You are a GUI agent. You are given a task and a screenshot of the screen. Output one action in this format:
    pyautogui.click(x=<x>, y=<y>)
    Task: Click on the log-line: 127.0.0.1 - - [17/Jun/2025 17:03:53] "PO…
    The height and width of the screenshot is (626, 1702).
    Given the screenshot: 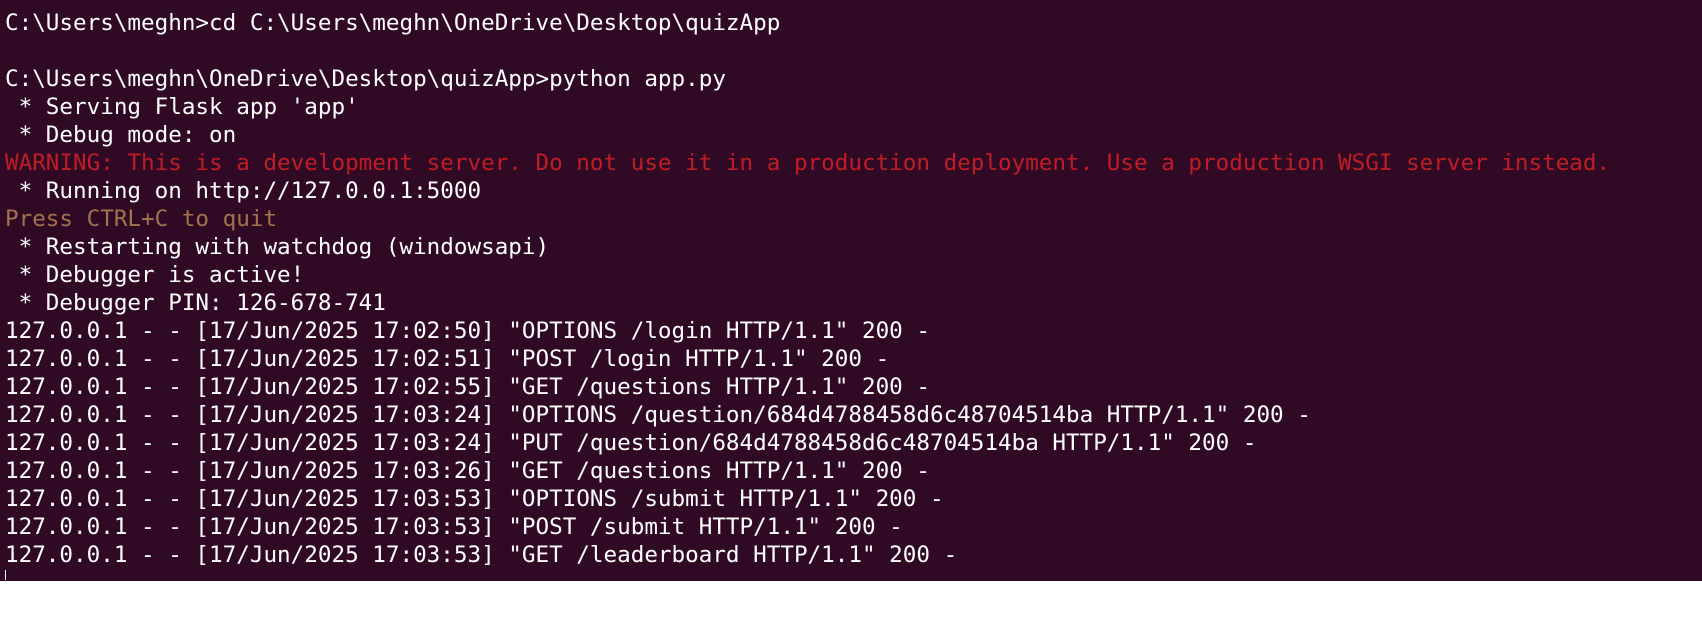 What is the action you would take?
    pyautogui.click(x=454, y=527)
    